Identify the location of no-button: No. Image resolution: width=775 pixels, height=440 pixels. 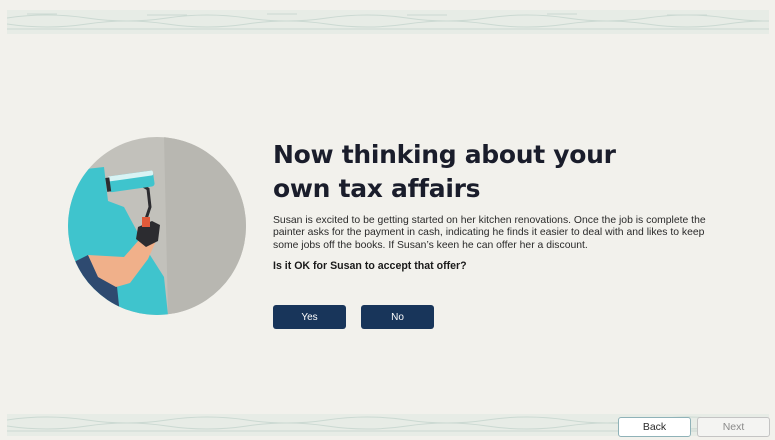
(397, 317).